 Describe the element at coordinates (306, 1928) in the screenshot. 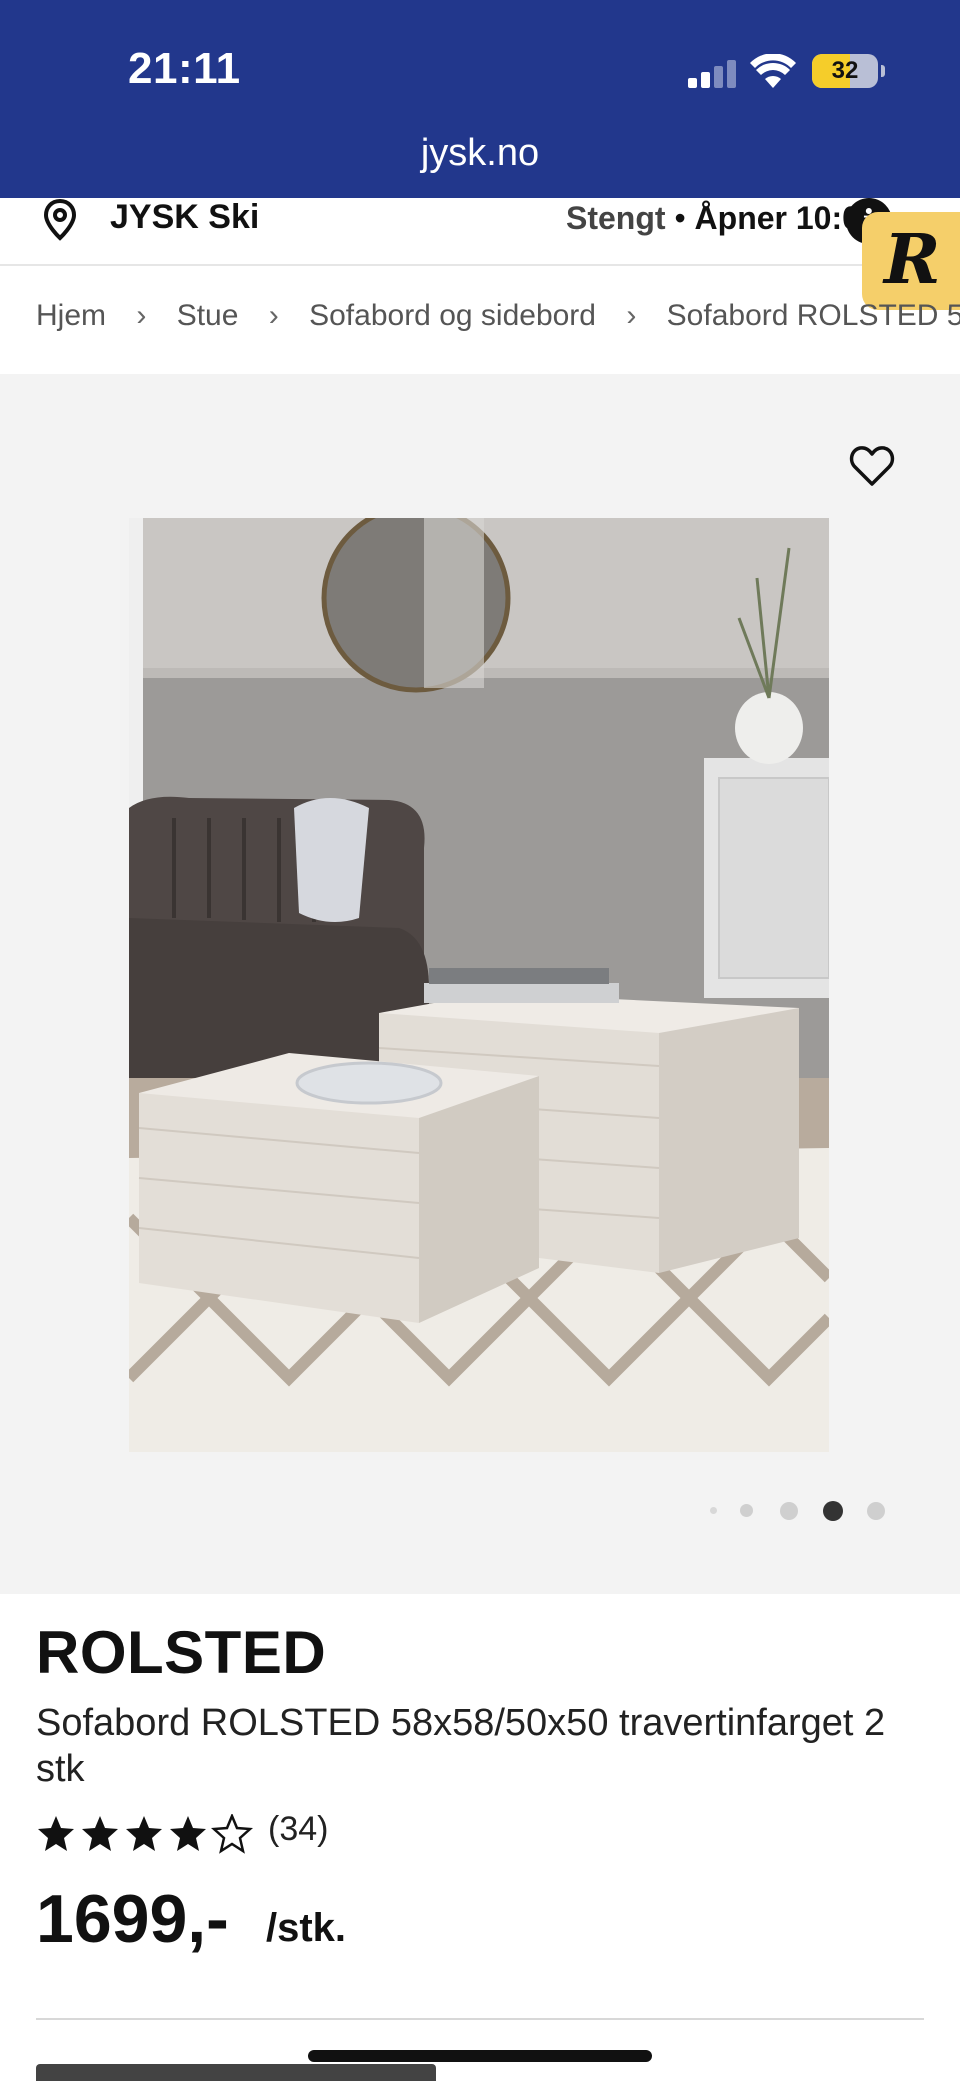

I see `price-unit: /stk.` at that location.